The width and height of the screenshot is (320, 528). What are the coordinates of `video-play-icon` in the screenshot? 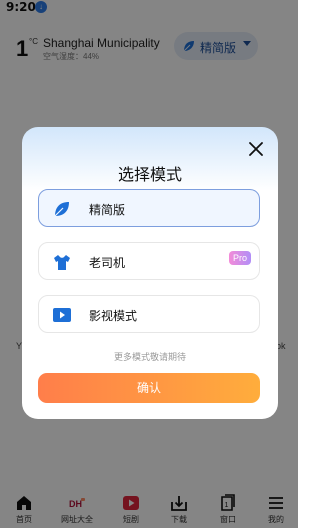 It's located at (62, 315).